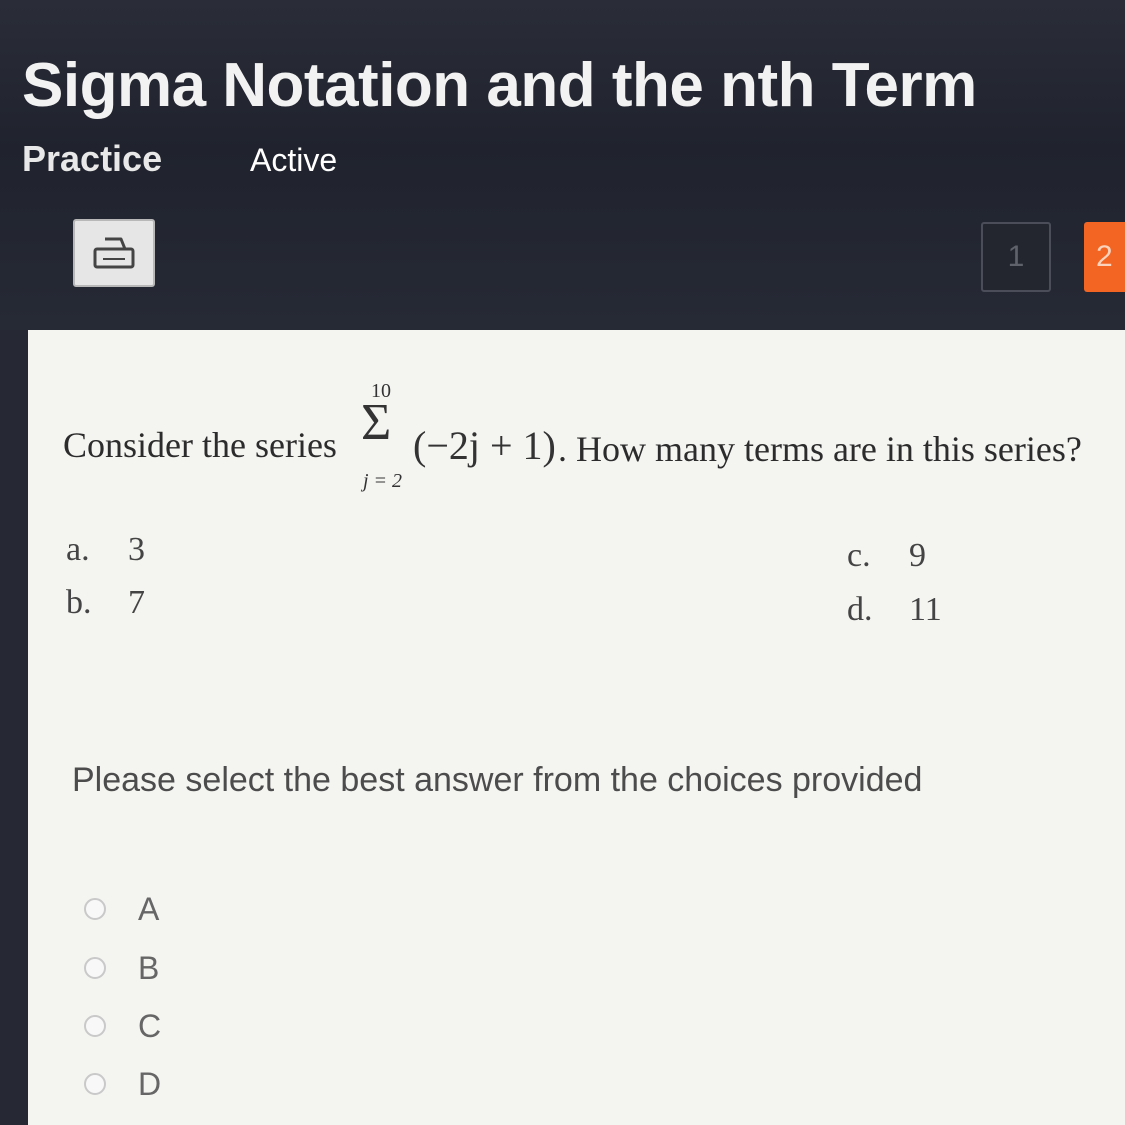  Describe the element at coordinates (820, 449) in the screenshot. I see `question-suffix: . How many terms are in this series?` at that location.